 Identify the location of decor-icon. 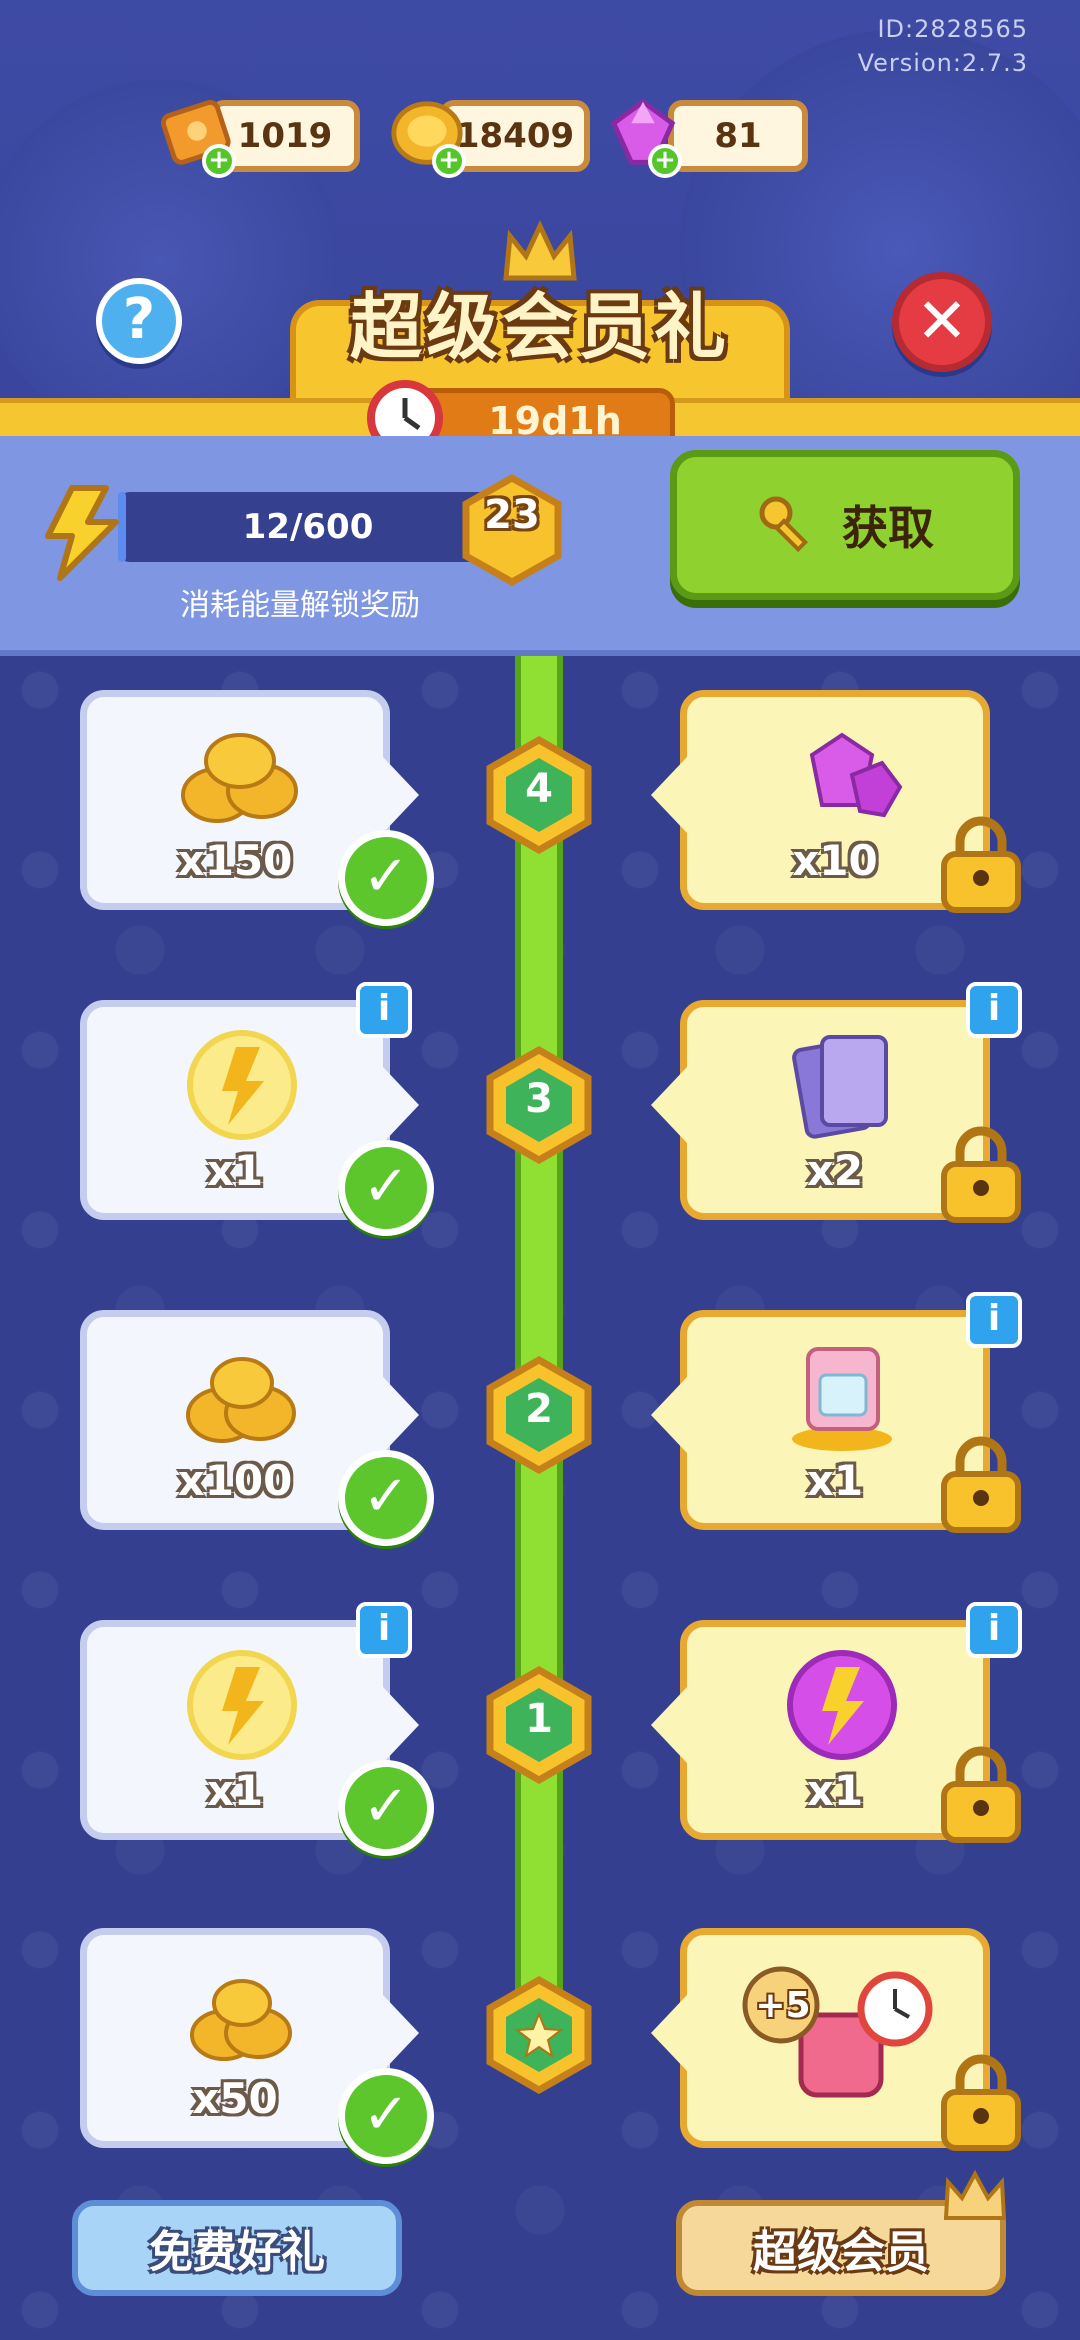
(842, 1399).